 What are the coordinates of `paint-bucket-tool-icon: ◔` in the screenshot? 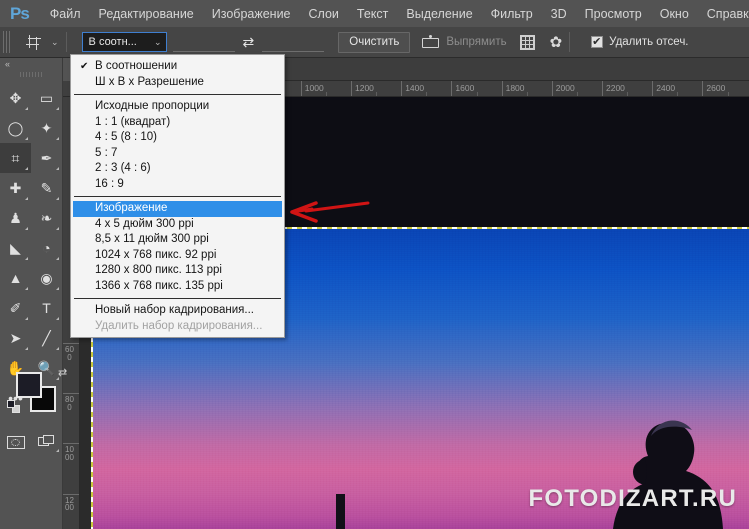 It's located at (46, 248).